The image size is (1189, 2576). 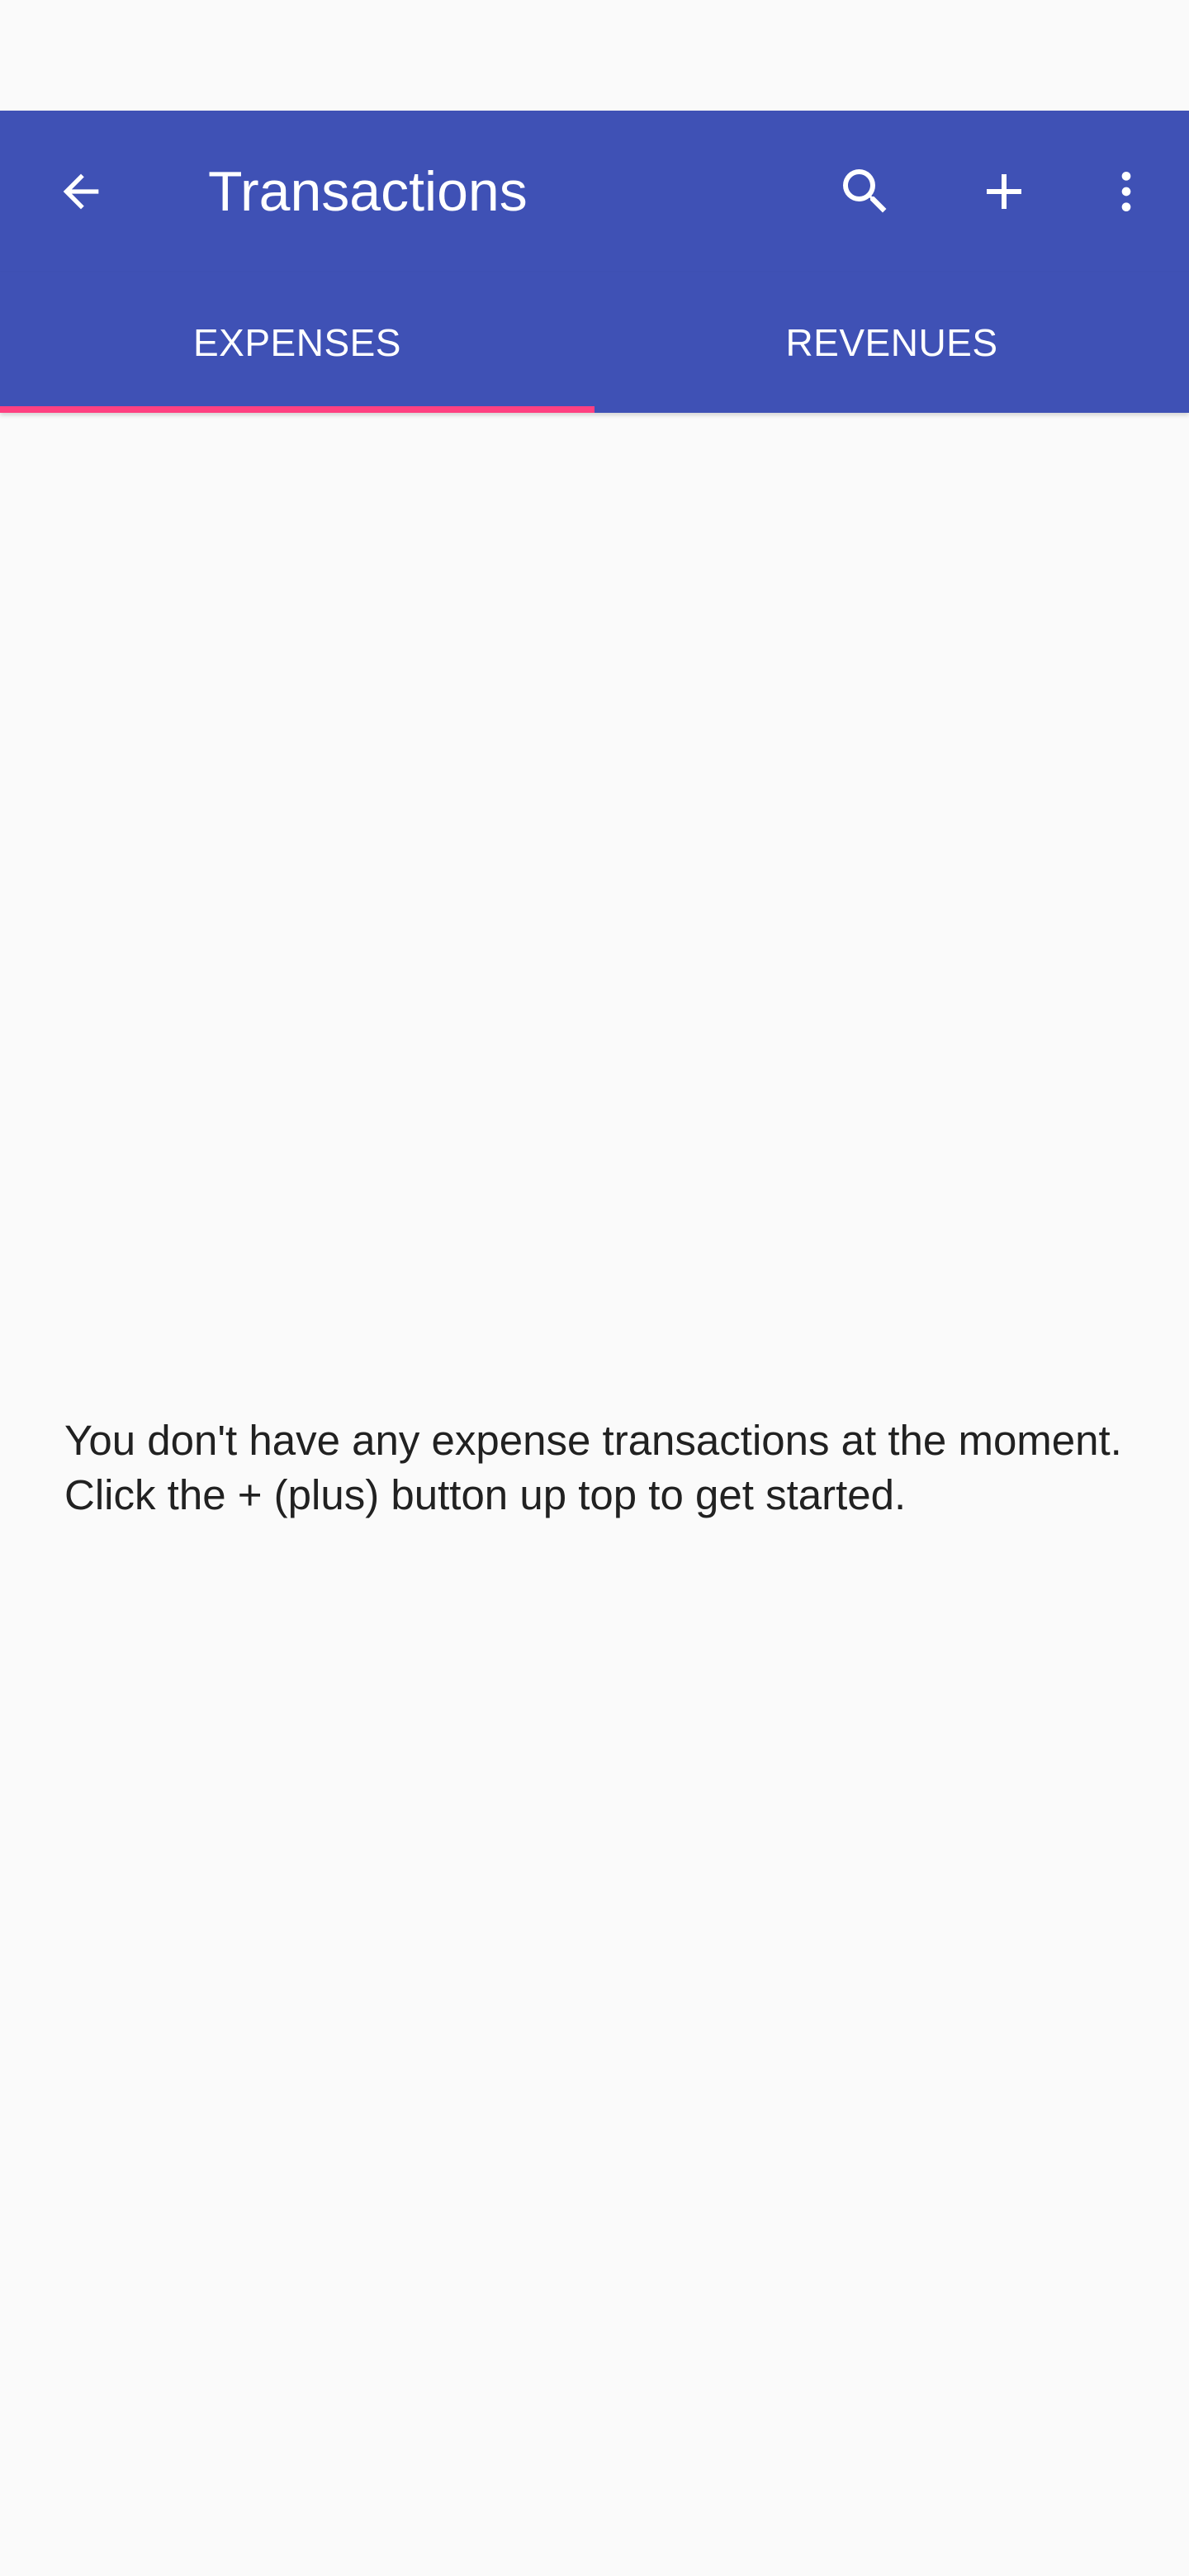 I want to click on active-tab-indicator, so click(x=297, y=409).